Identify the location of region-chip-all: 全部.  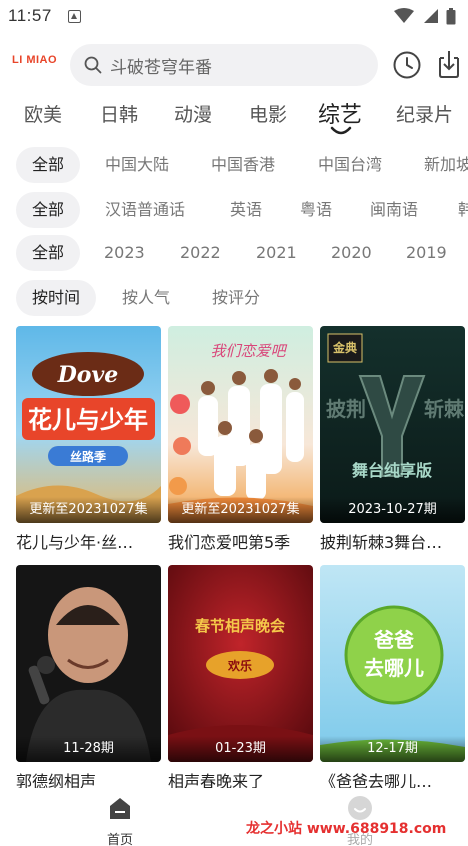
(48, 165).